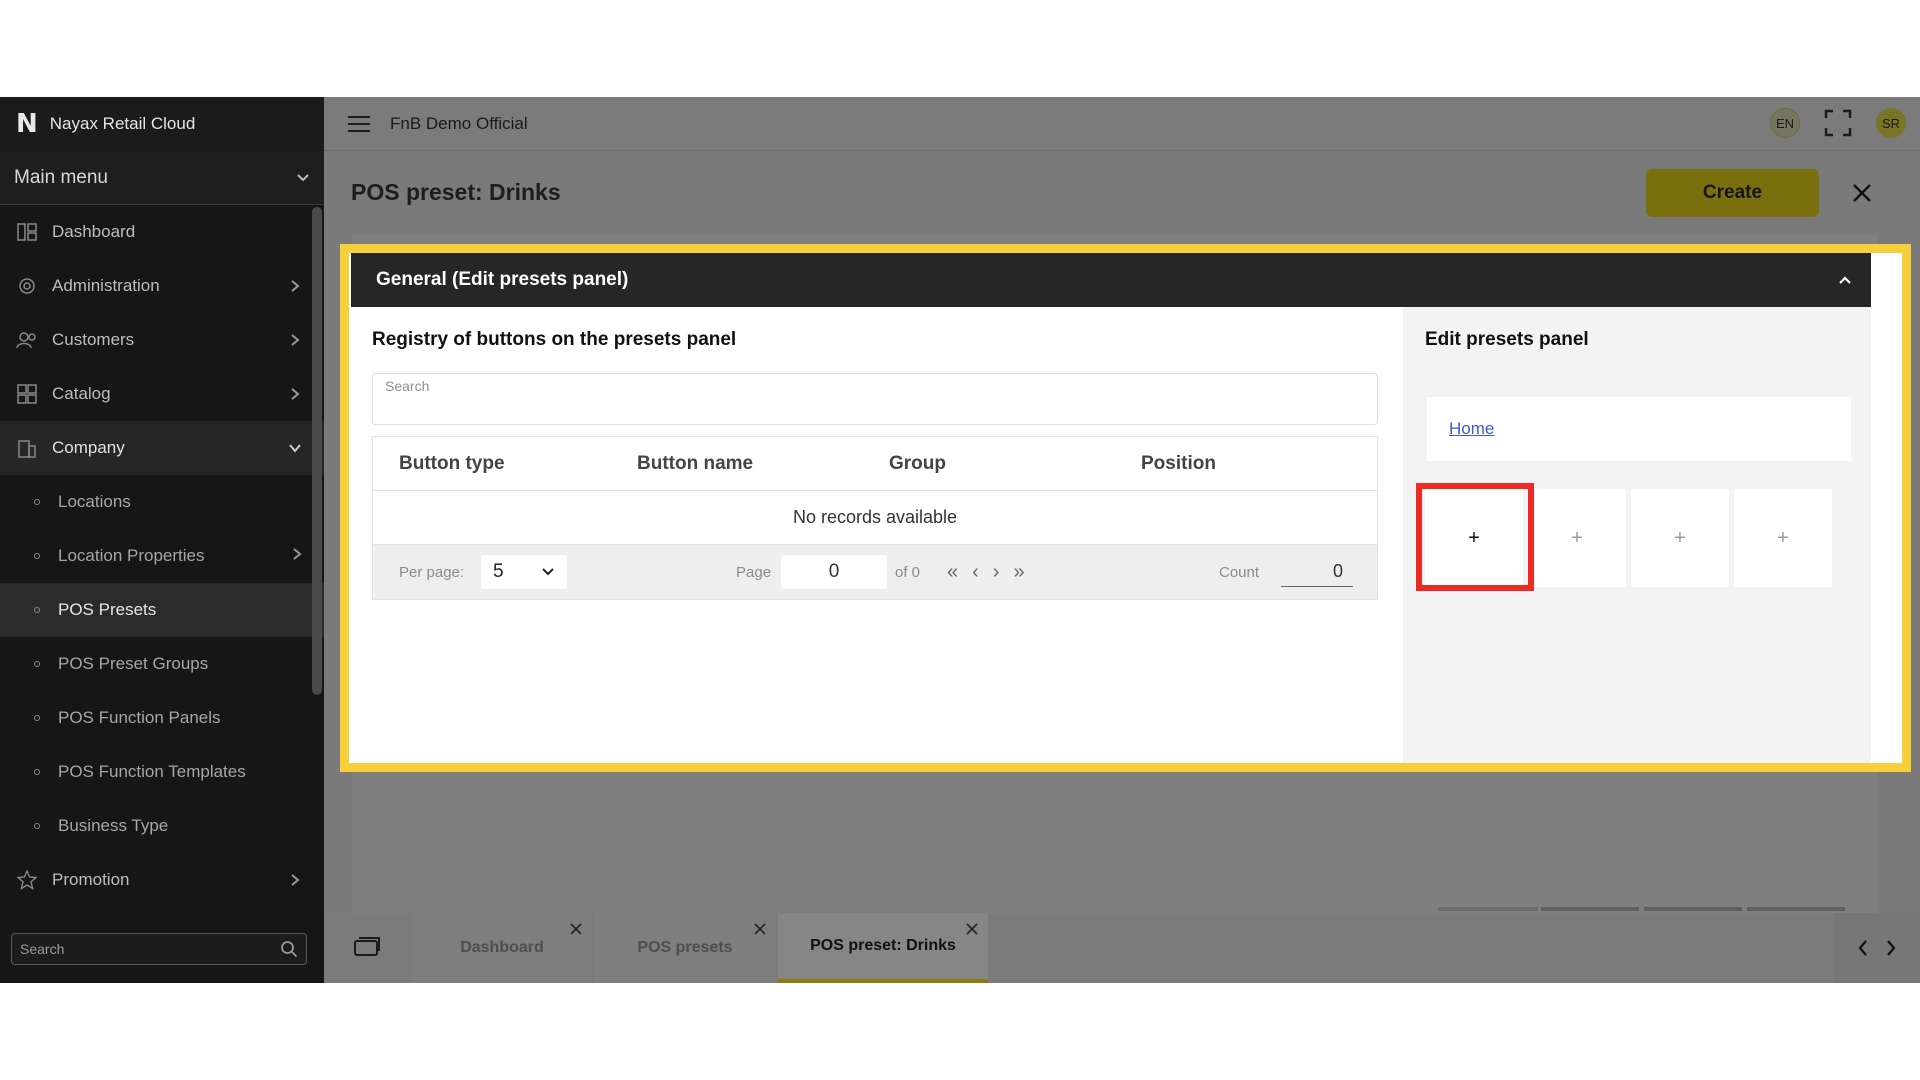  I want to click on user-avatar: SR, so click(1891, 123).